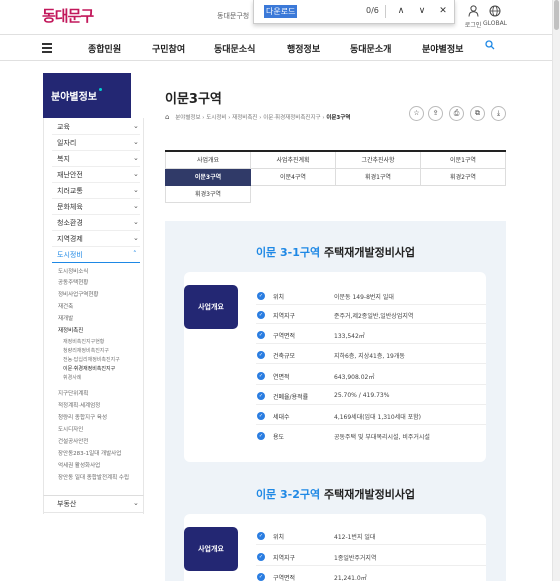 The height and width of the screenshot is (581, 560). What do you see at coordinates (187, 118) in the screenshot?
I see `breadcrumb-item: 분야별정보` at bounding box center [187, 118].